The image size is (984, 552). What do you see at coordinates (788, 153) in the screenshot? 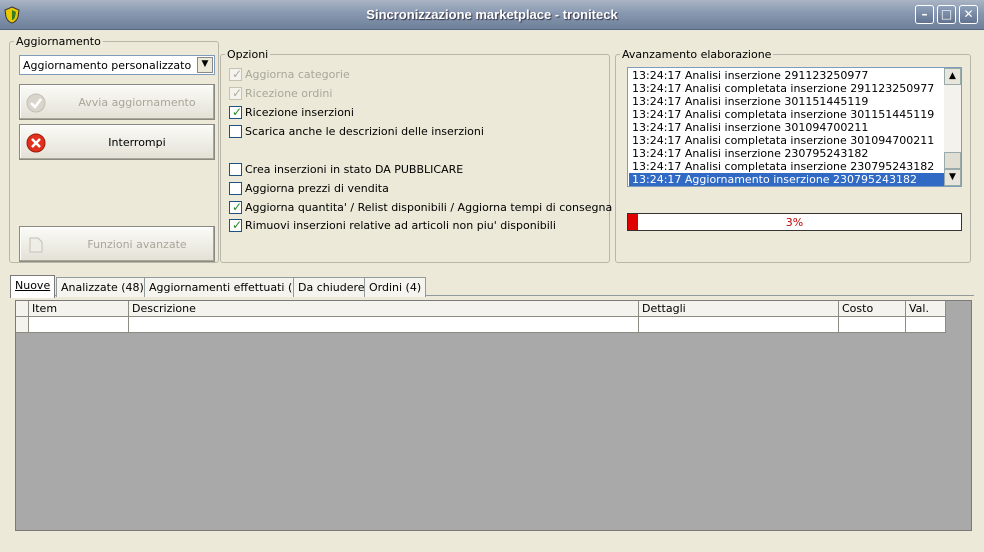
I see `log-line: 13:24:17 Analisi inserzione 230795243182` at bounding box center [788, 153].